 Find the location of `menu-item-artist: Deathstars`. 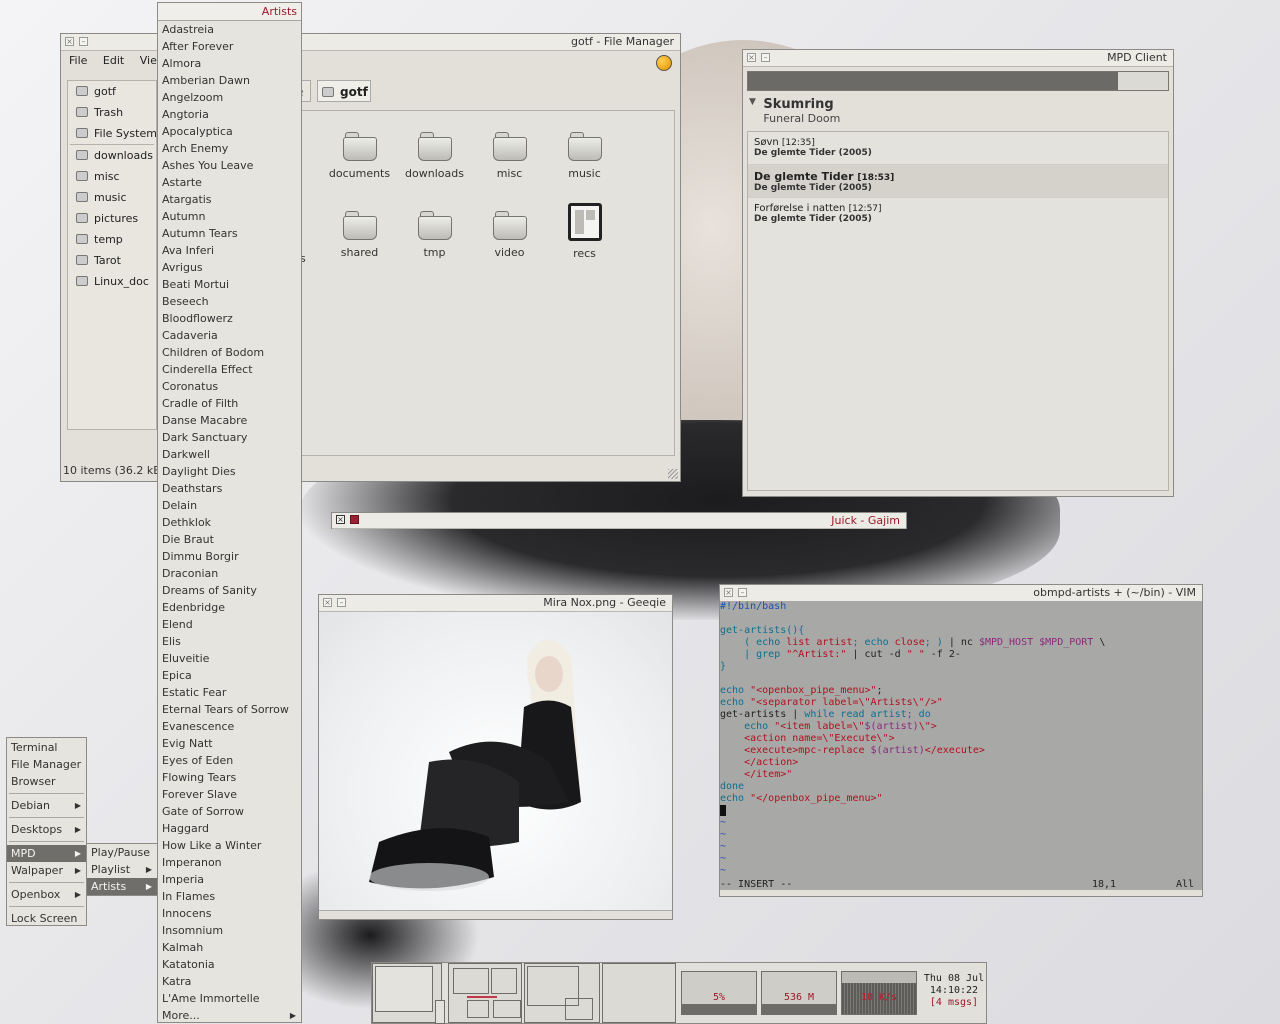

menu-item-artist: Deathstars is located at coordinates (229, 488).